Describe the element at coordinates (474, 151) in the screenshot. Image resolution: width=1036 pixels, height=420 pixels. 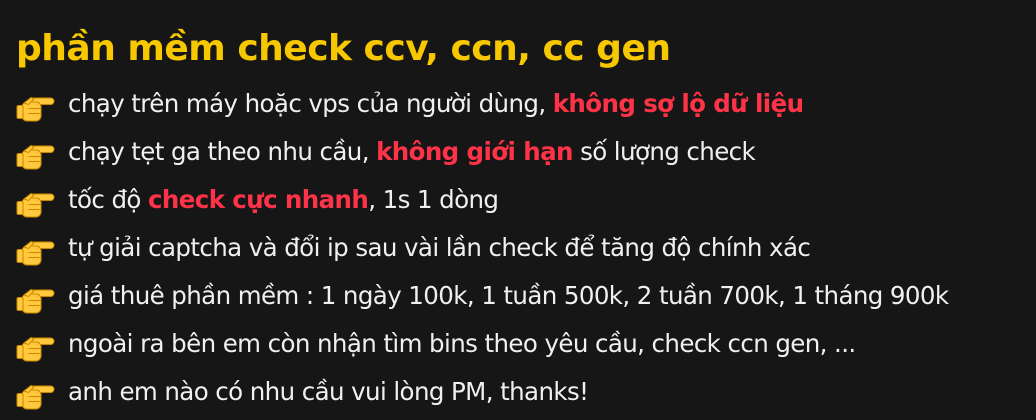
I see `highlight-text: không giới hạn` at that location.